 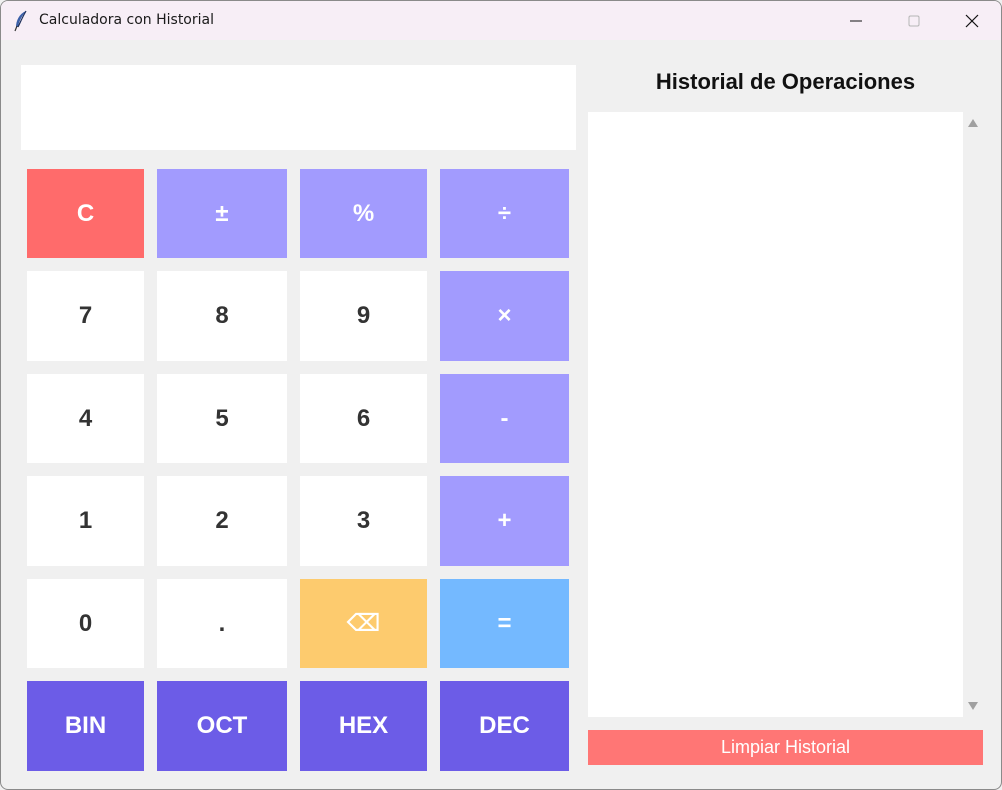 I want to click on close-button, so click(x=972, y=20).